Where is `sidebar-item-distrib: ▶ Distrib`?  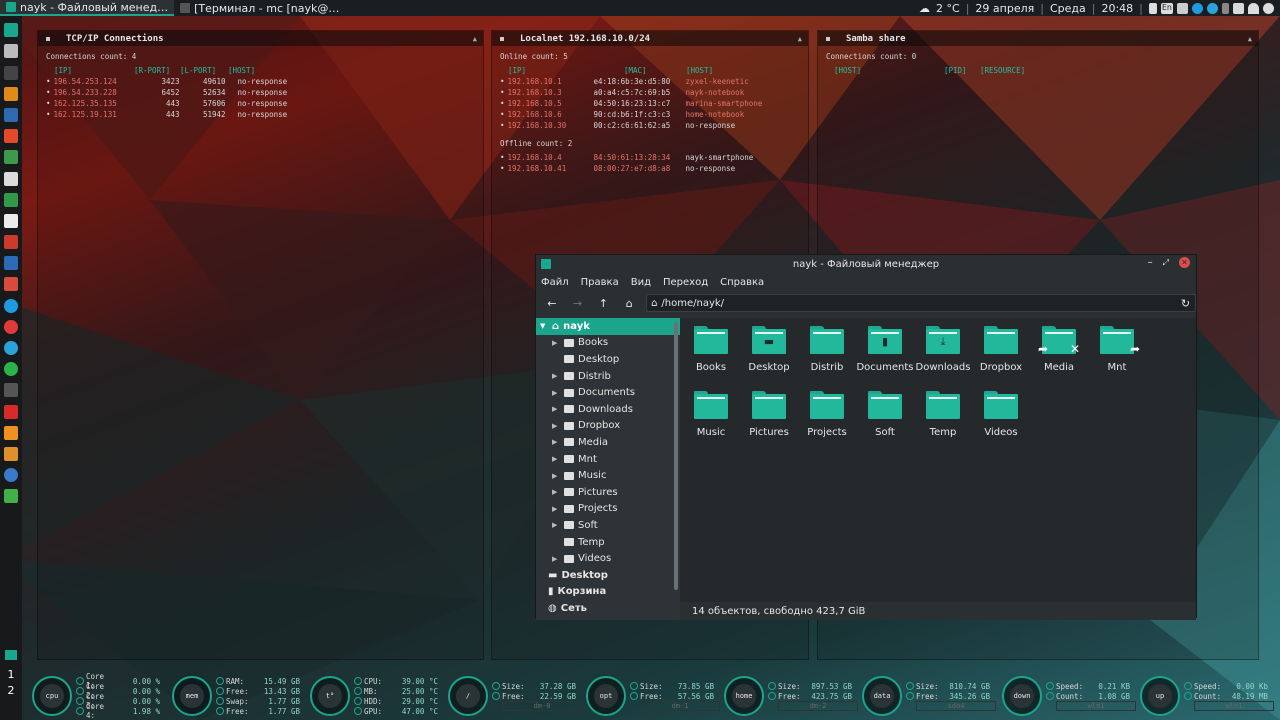 sidebar-item-distrib: ▶ Distrib is located at coordinates (608, 376).